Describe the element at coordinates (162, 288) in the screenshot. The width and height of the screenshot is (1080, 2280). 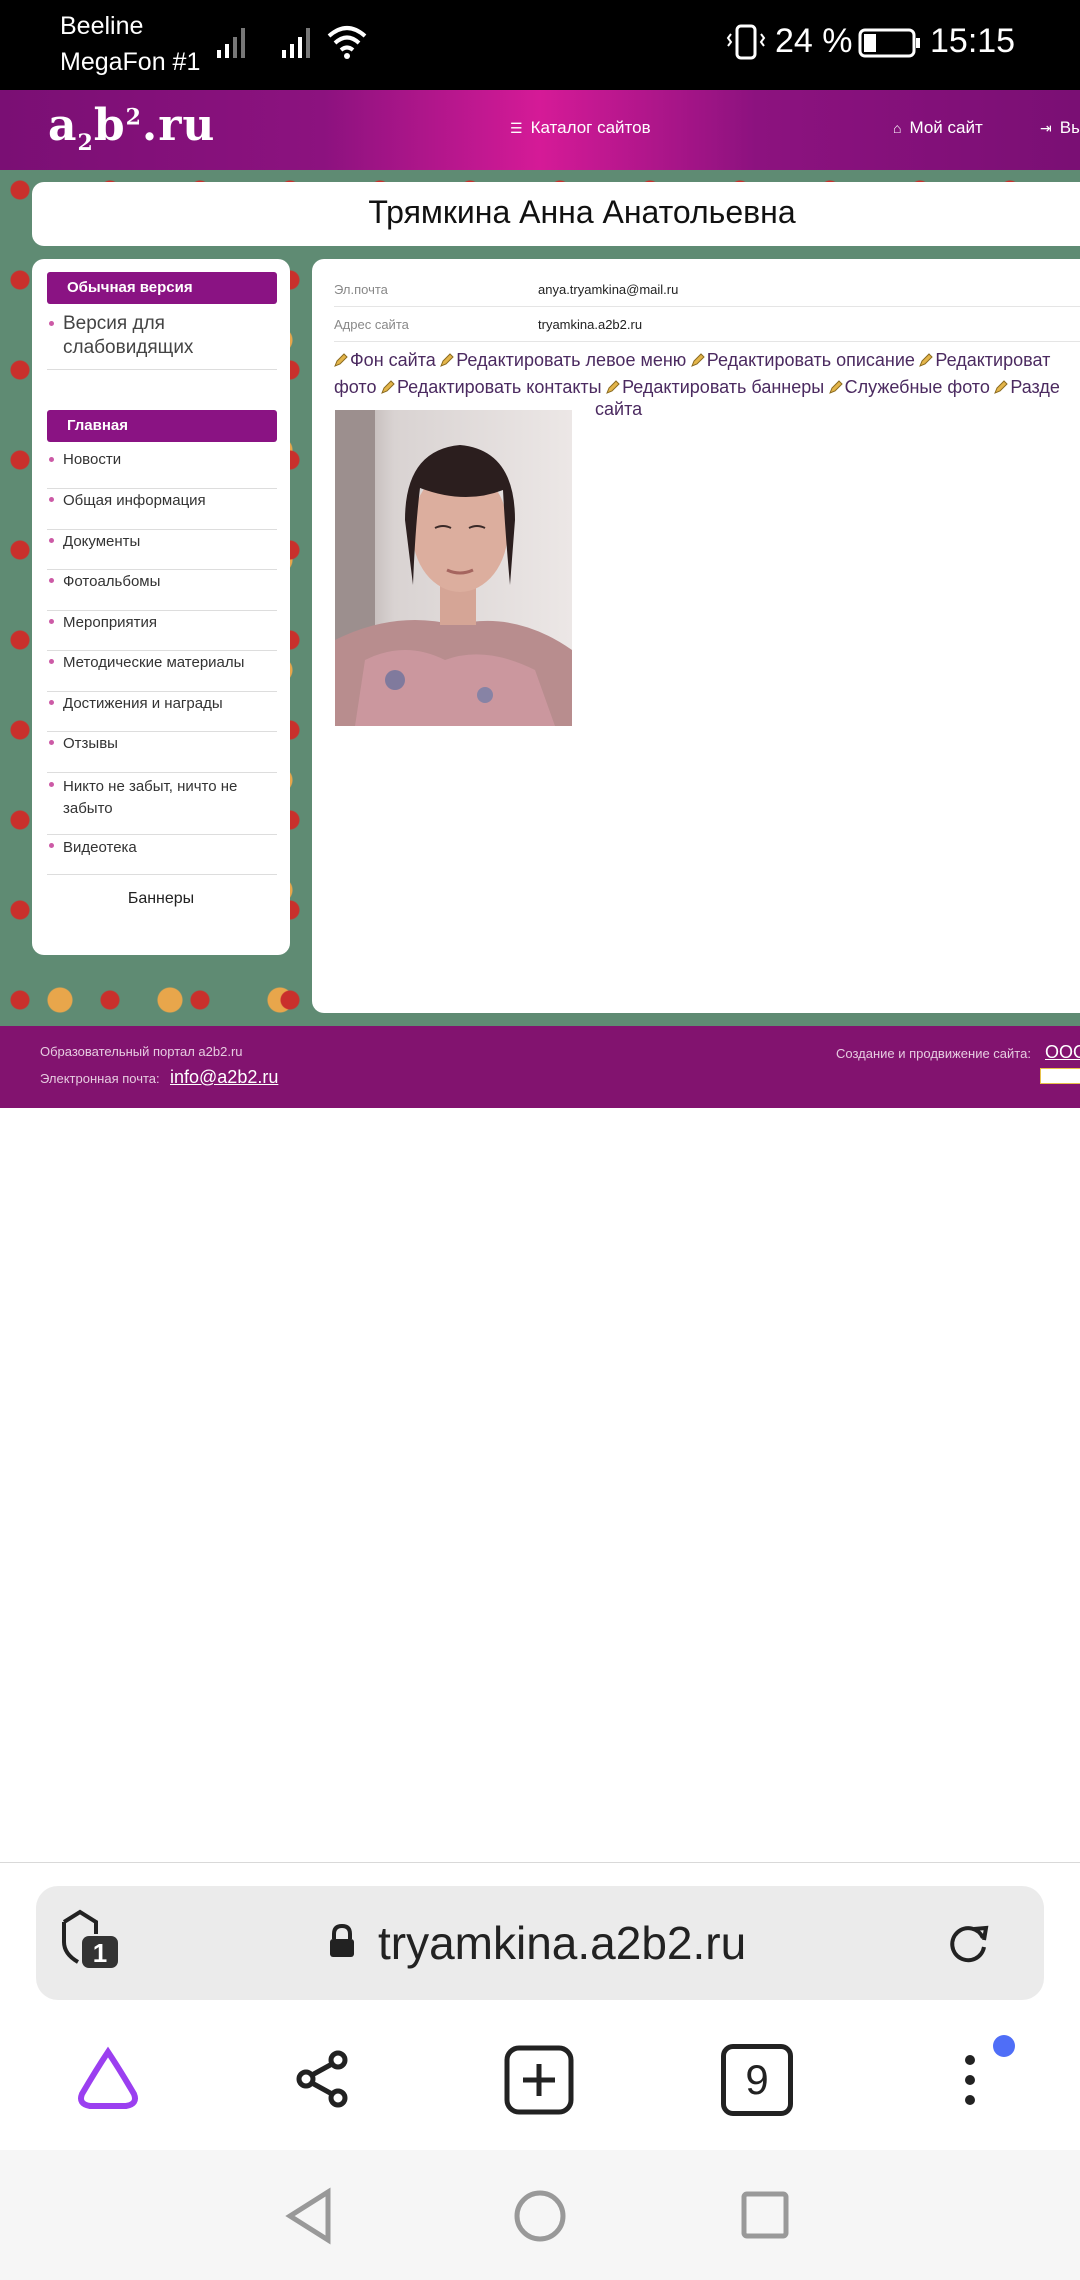
I see `regular-version-button: Обычная версия` at that location.